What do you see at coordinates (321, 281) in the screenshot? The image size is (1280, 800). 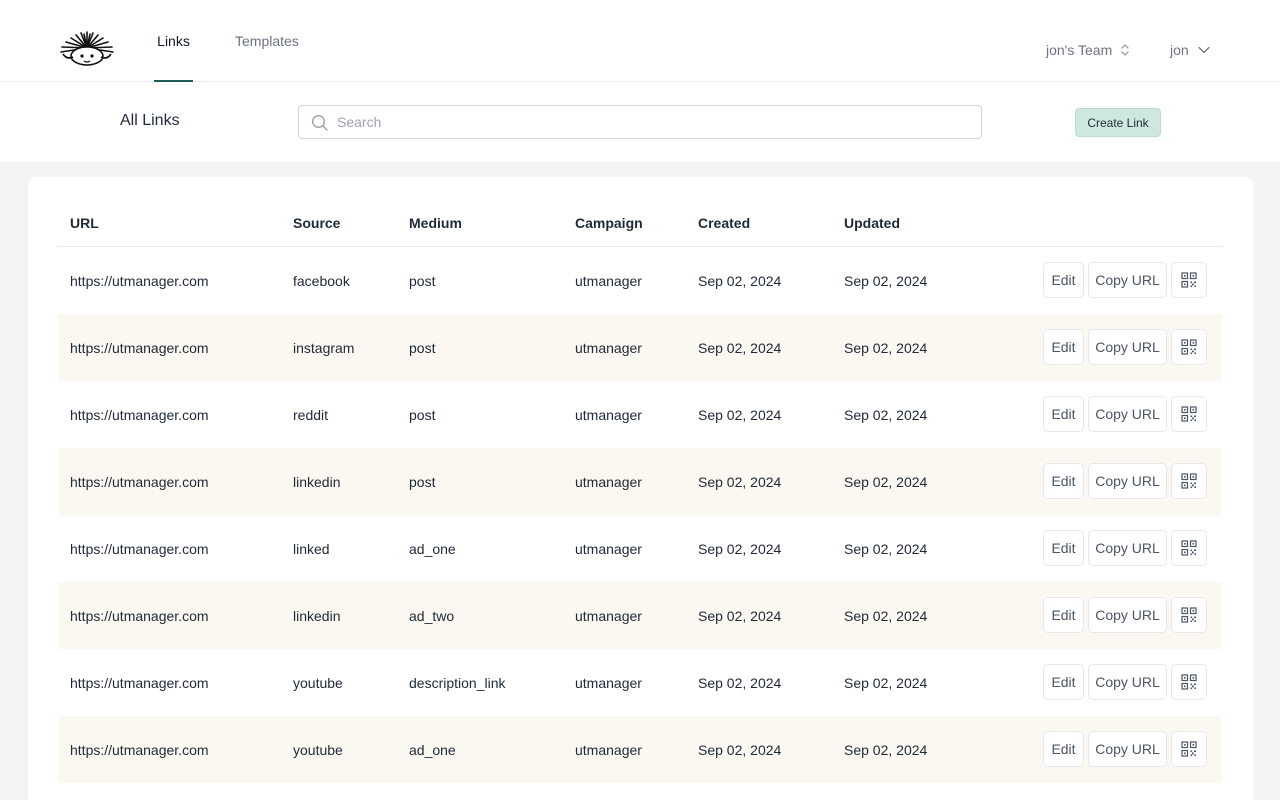 I see `cell-source: facebook` at bounding box center [321, 281].